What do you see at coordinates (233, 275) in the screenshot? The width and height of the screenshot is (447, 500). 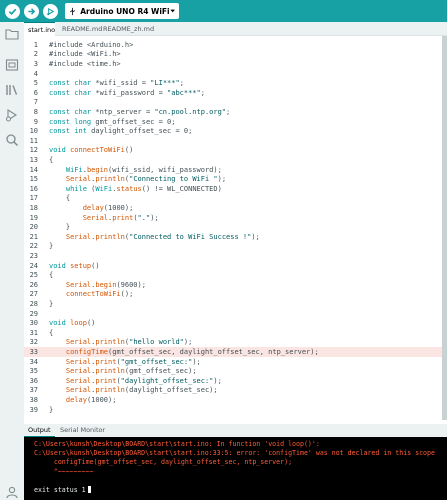 I see `code-line: 25 {` at bounding box center [233, 275].